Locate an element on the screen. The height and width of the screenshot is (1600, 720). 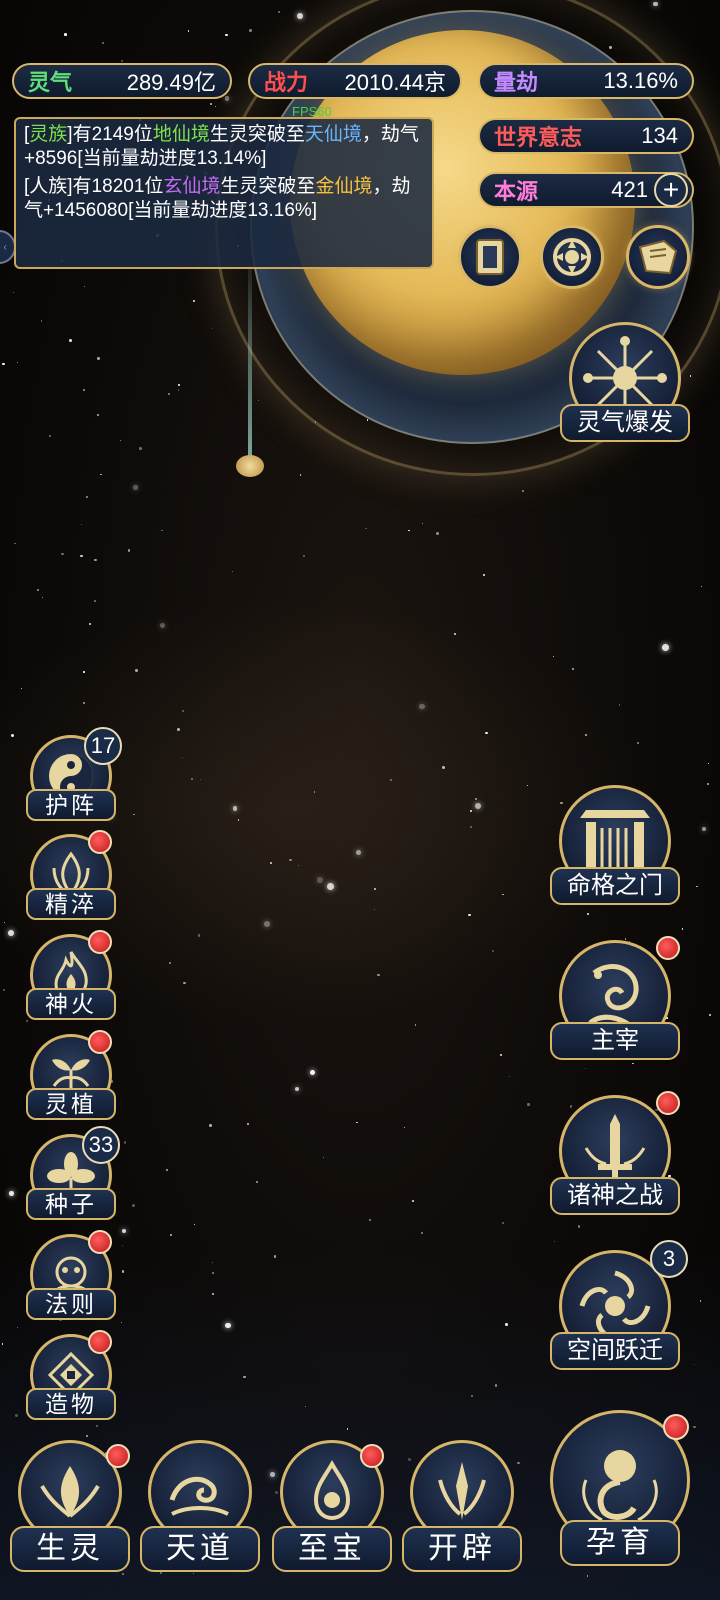
spirit-burst-label: 灵气爆发 is located at coordinates (625, 423).